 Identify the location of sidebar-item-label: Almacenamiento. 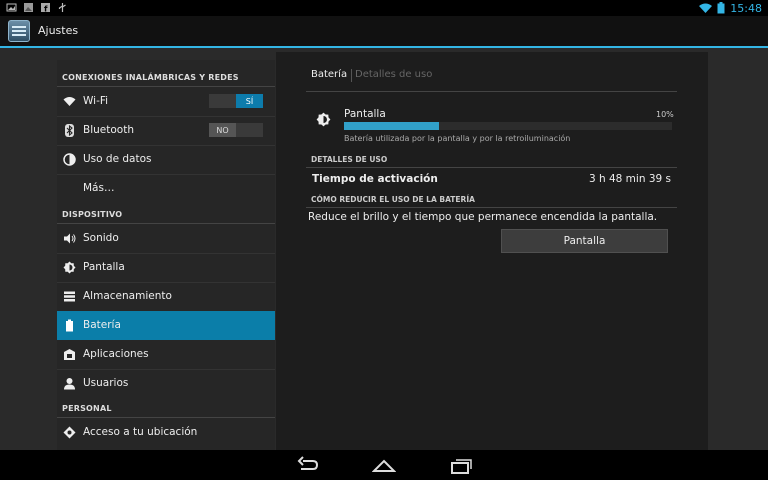
(127, 296).